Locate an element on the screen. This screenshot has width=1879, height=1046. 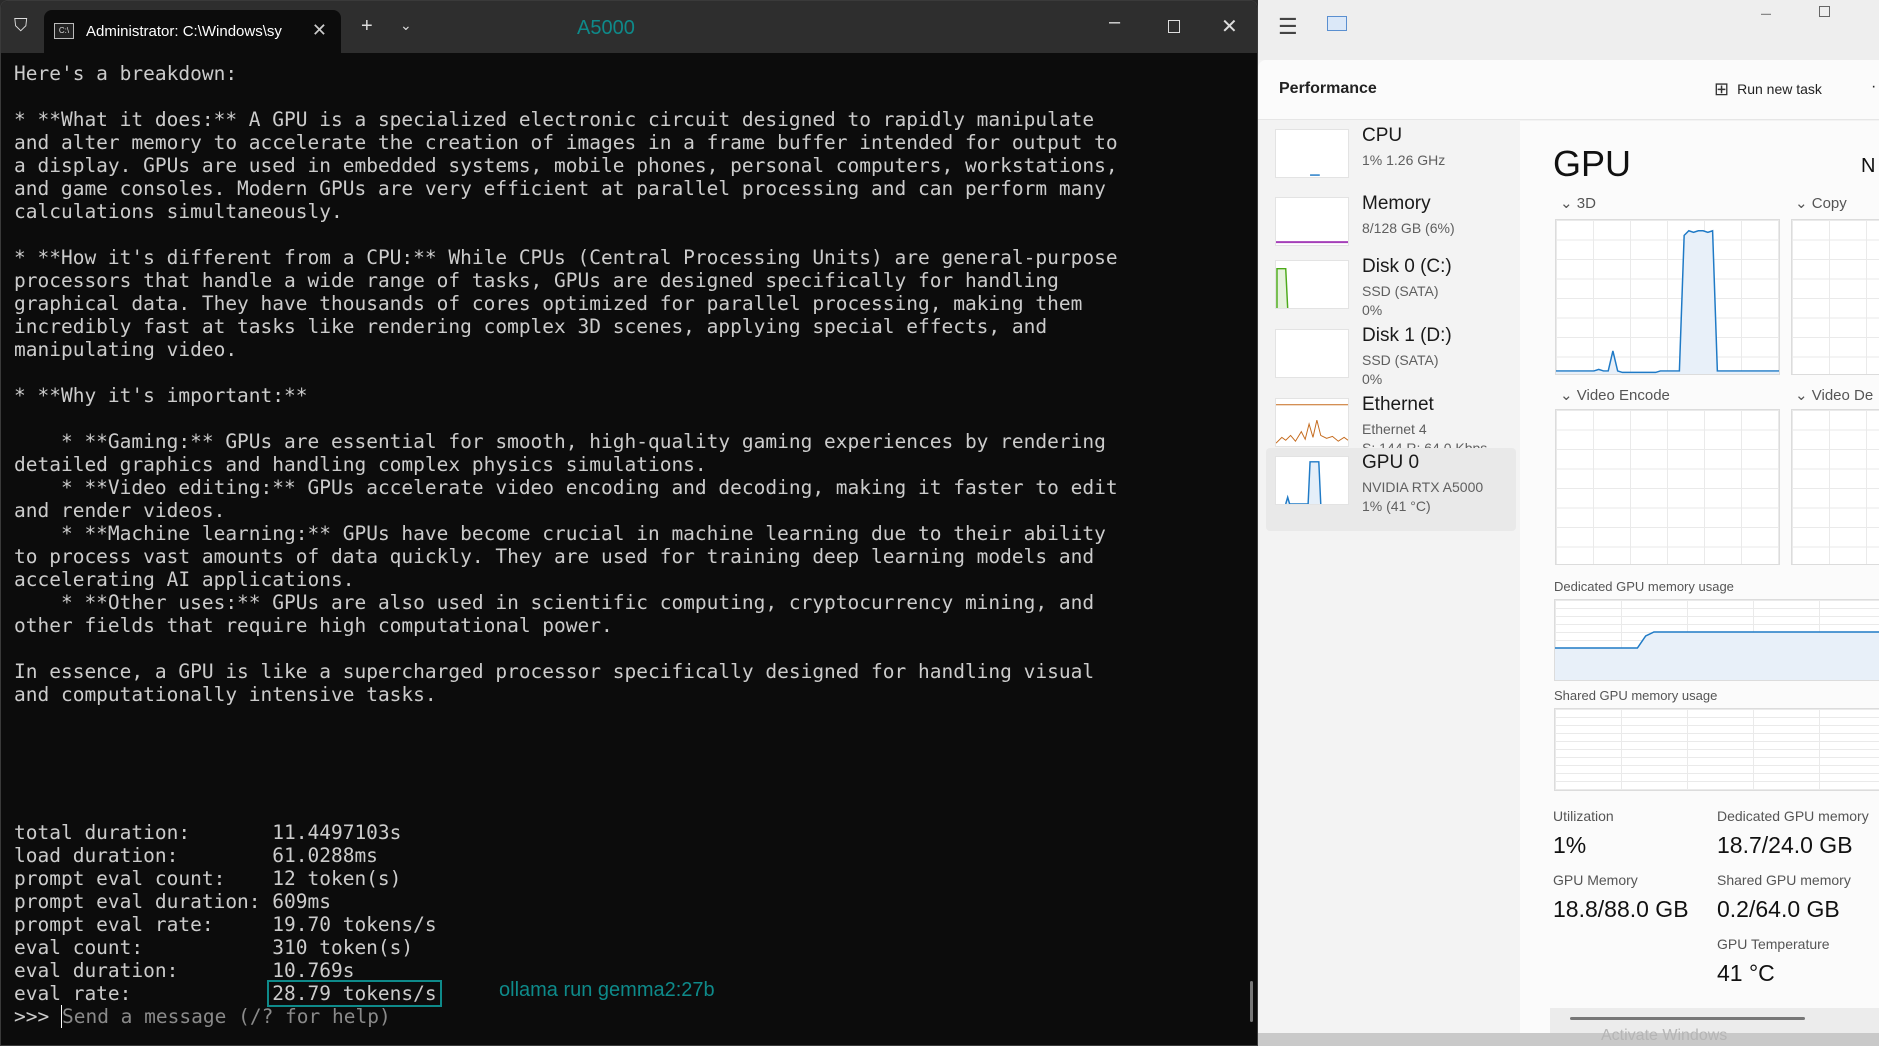
sidebar-item-name: Ethernet is located at coordinates (1398, 404).